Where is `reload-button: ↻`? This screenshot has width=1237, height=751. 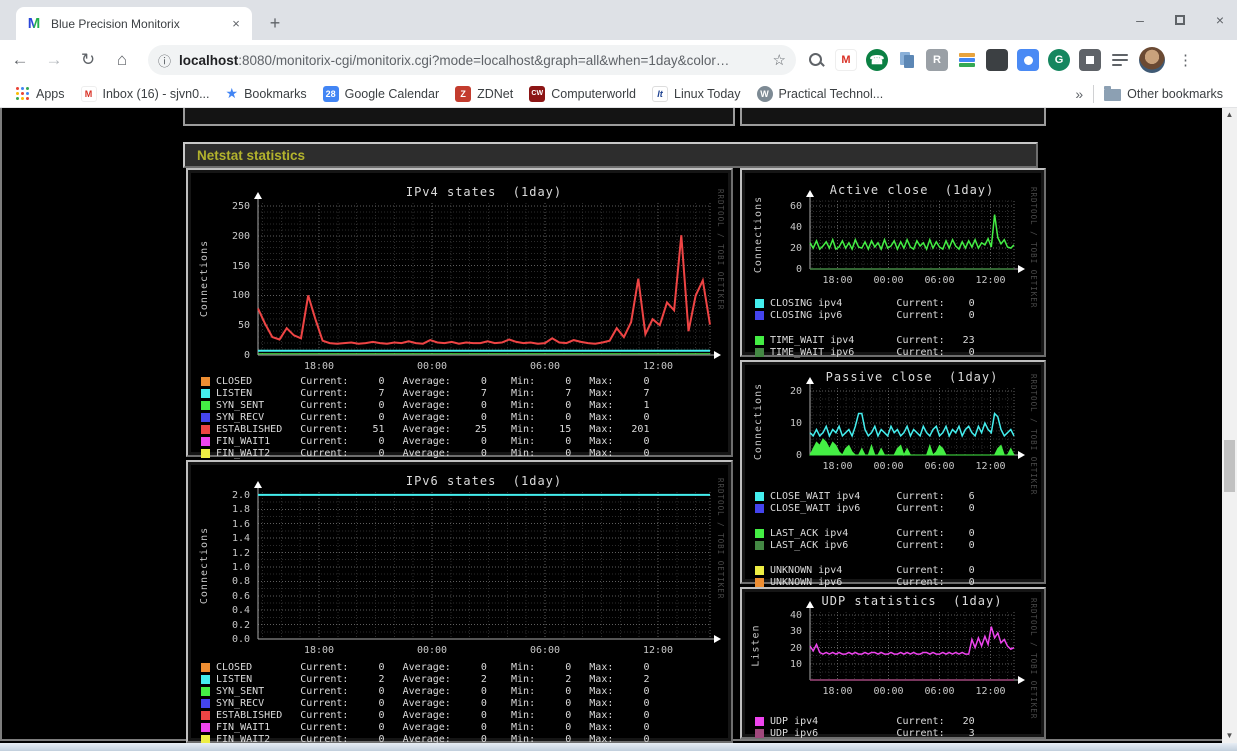
reload-button: ↻ is located at coordinates (88, 60).